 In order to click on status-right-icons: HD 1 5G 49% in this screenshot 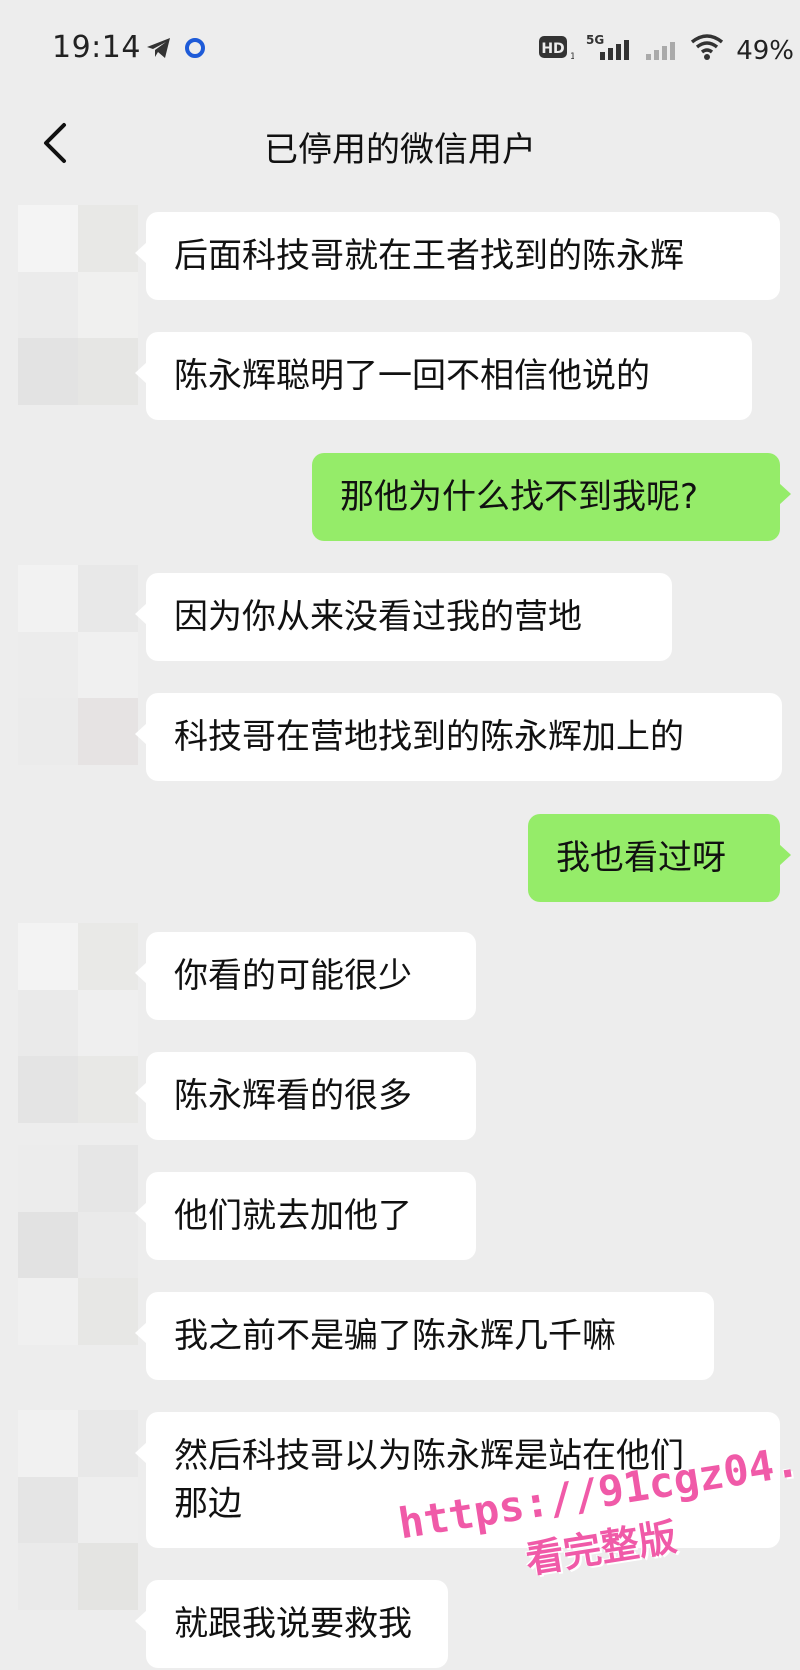, I will do `click(666, 50)`.